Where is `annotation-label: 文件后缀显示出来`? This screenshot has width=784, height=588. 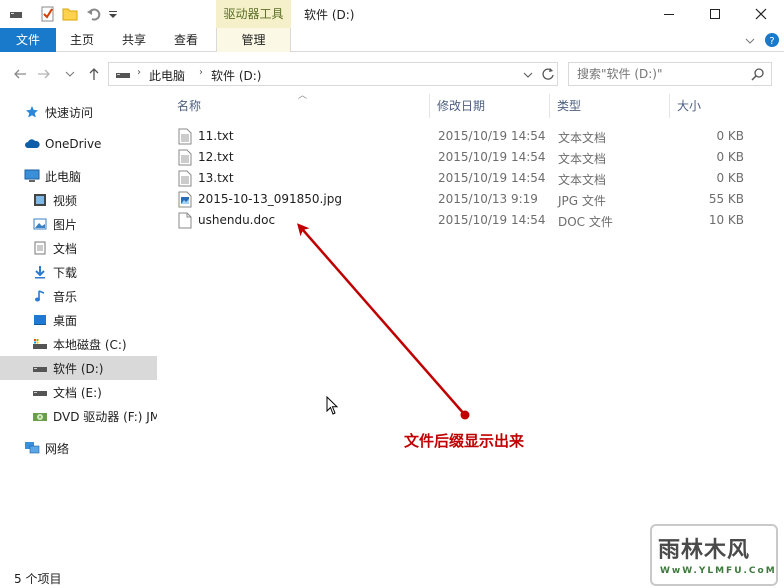
annotation-label: 文件后缀显示出来 is located at coordinates (464, 441).